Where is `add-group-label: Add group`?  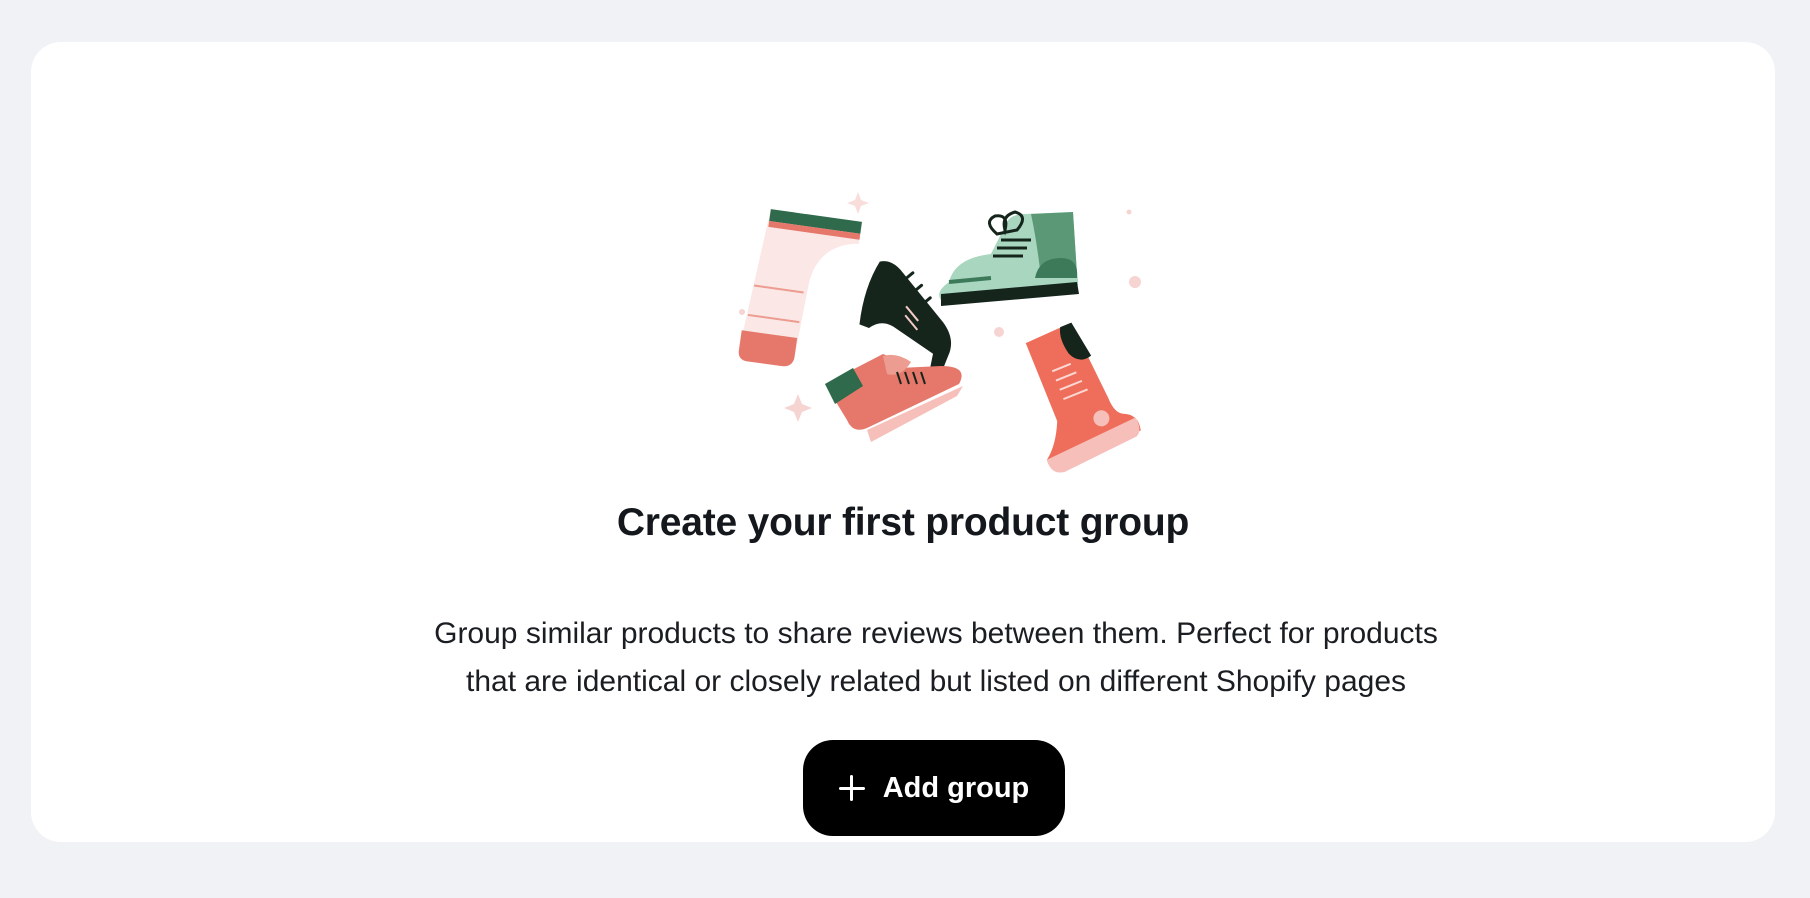
add-group-label: Add group is located at coordinates (956, 787).